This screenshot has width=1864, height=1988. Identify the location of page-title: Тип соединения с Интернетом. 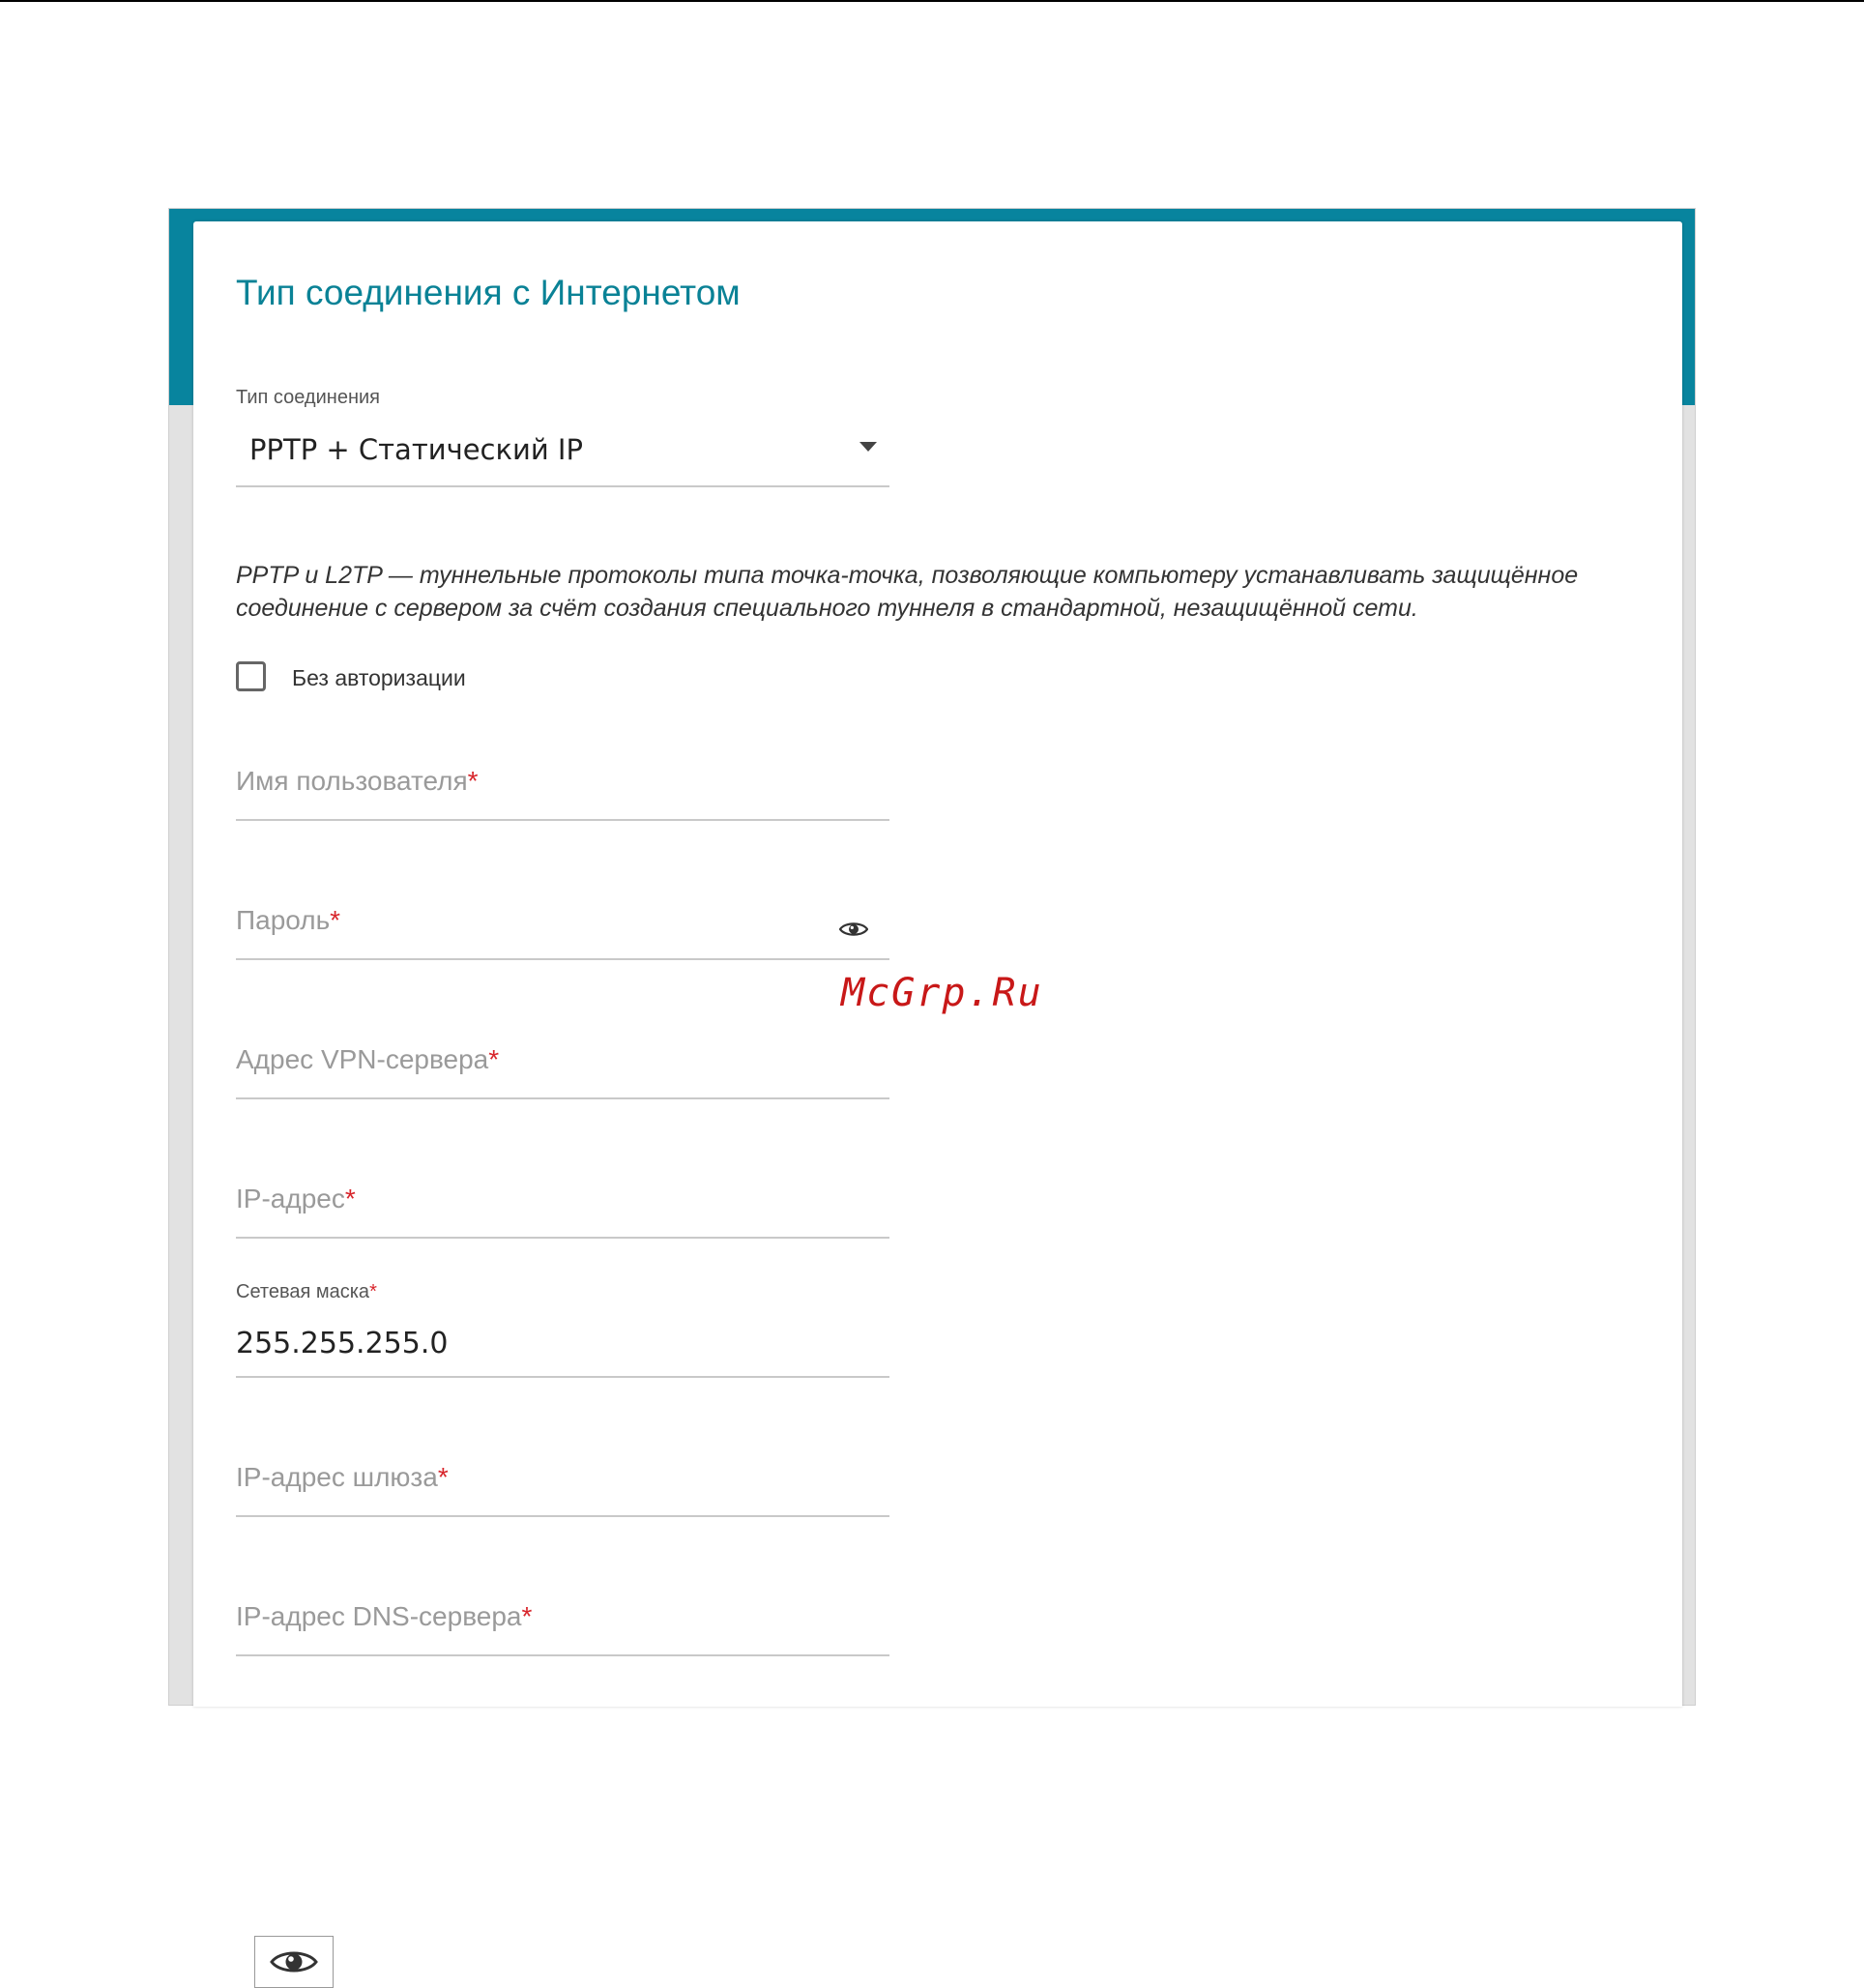
(489, 292).